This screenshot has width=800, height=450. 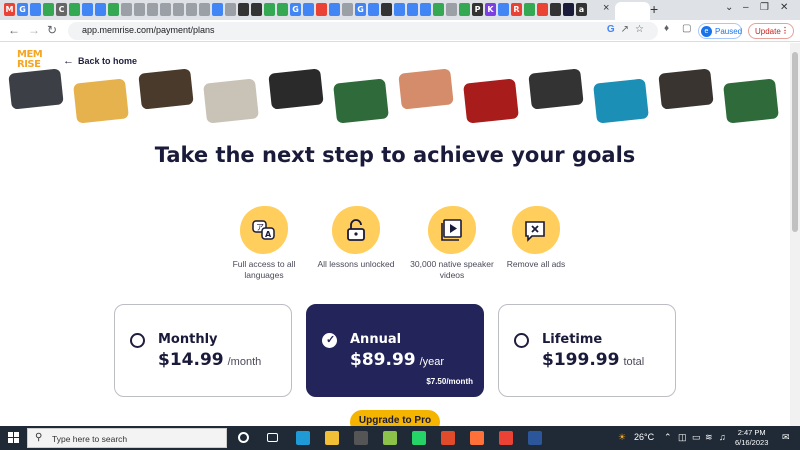 What do you see at coordinates (771, 31) in the screenshot?
I see `update-button: Update ⋮` at bounding box center [771, 31].